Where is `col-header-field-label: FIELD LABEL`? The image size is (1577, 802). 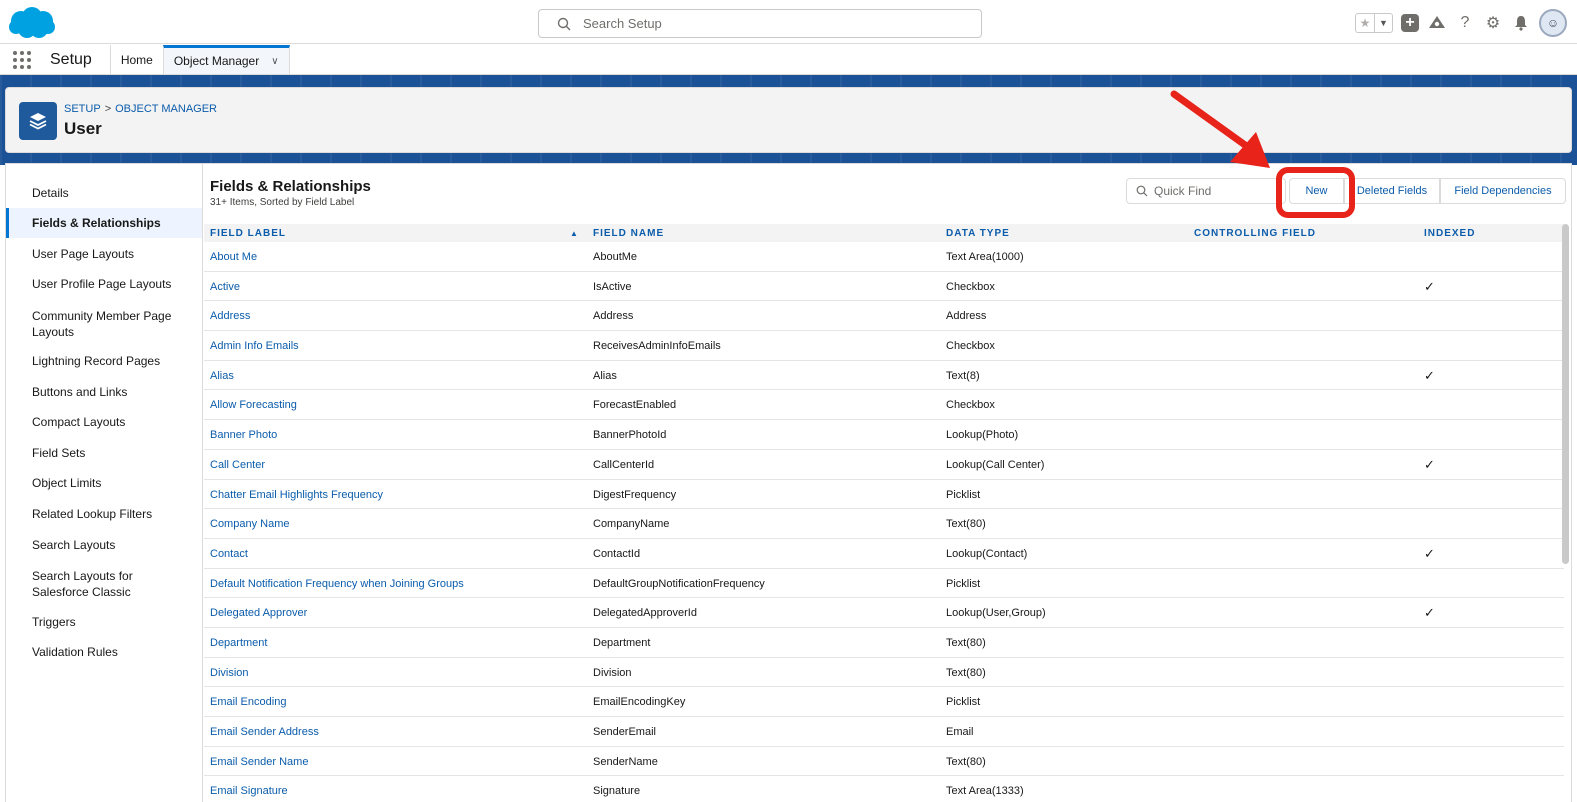
col-header-field-label: FIELD LABEL is located at coordinates (248, 233).